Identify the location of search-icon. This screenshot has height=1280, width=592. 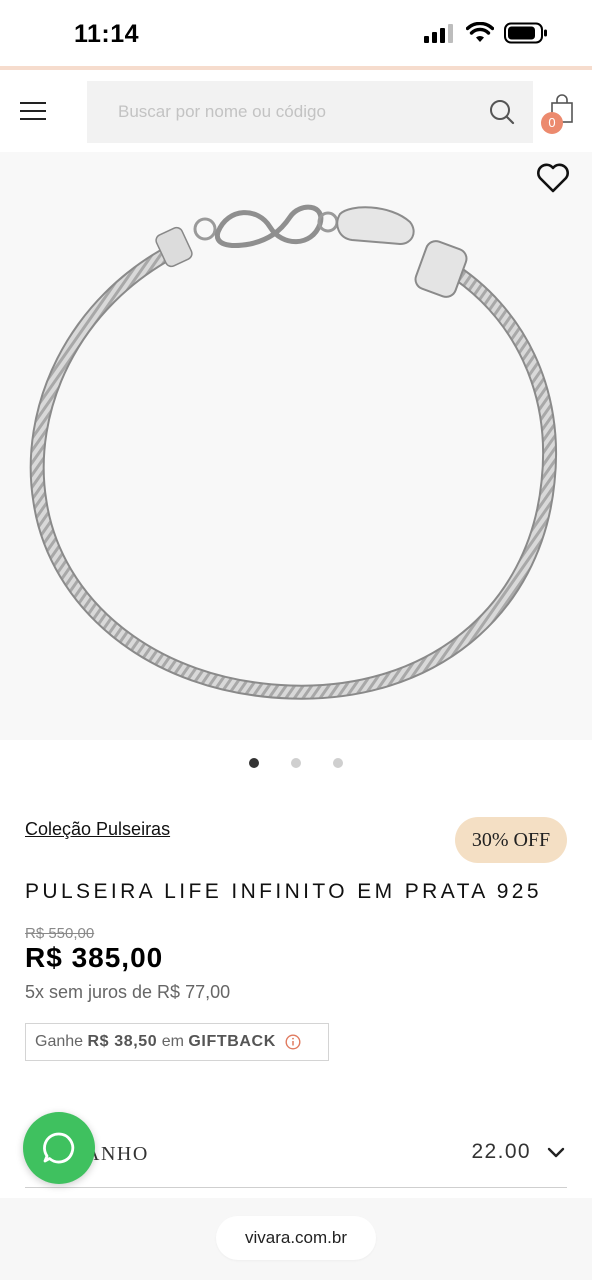
(502, 112).